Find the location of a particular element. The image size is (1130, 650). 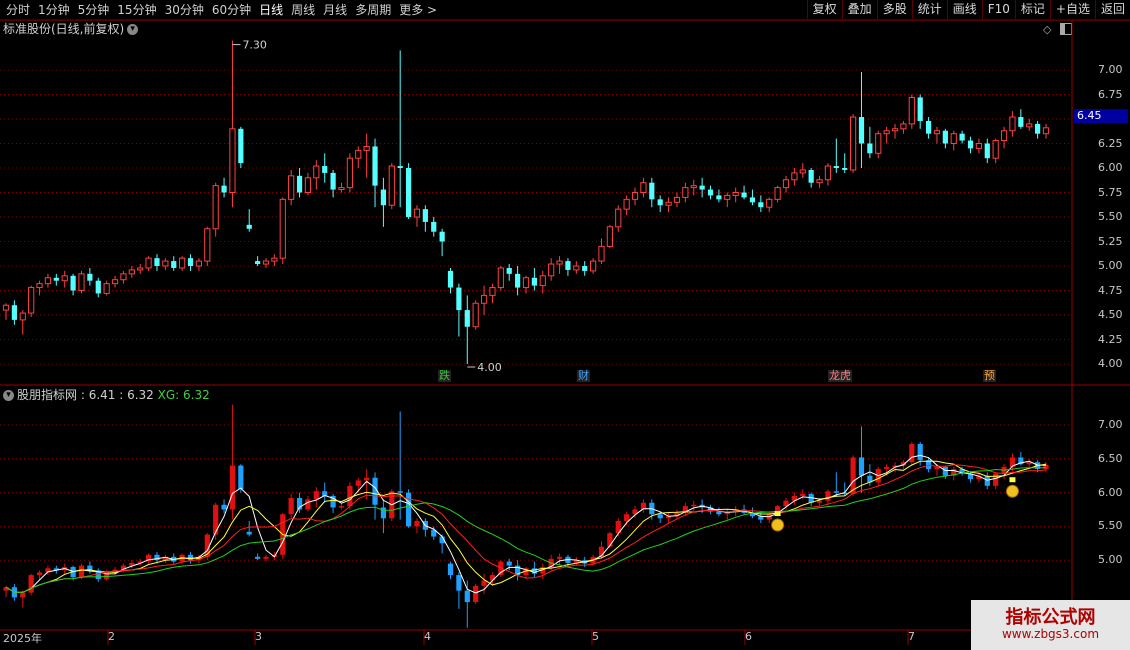

y-tick-label: 7.00 is located at coordinates (1110, 424).